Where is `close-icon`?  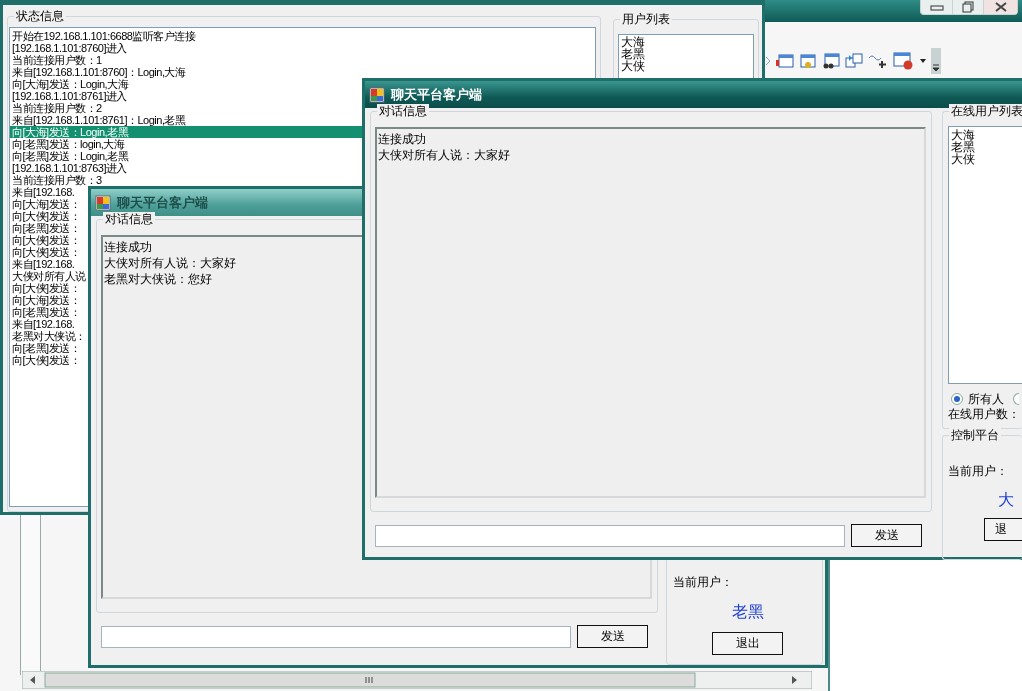
close-icon is located at coordinates (1000, 7).